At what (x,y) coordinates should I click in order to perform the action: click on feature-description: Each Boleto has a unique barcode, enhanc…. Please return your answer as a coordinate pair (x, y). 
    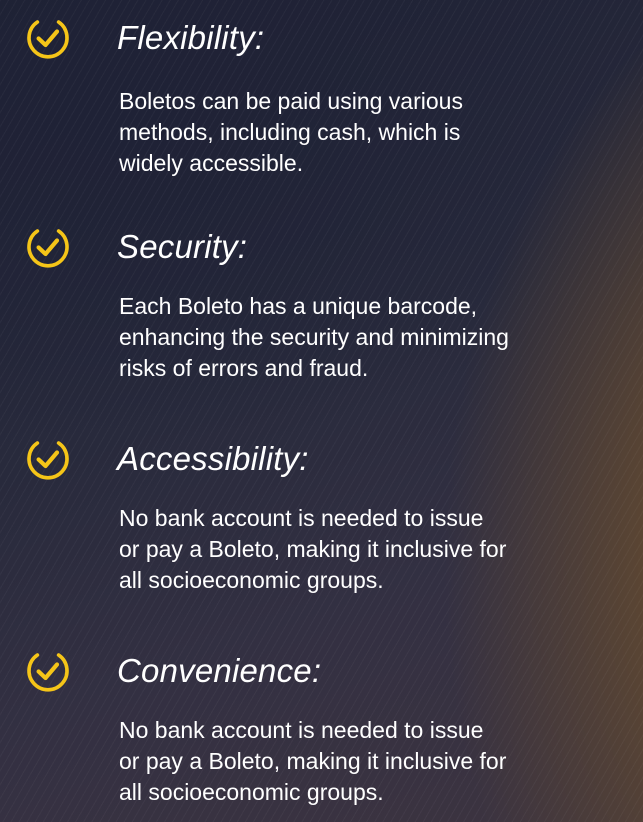
    Looking at the image, I should click on (314, 337).